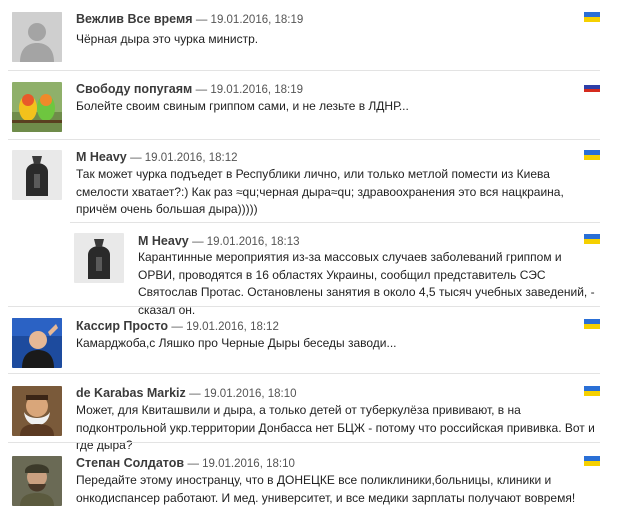 The width and height of the screenshot is (620, 522). Describe the element at coordinates (130, 463) in the screenshot. I see `comment-author: Степан Солдатов` at that location.